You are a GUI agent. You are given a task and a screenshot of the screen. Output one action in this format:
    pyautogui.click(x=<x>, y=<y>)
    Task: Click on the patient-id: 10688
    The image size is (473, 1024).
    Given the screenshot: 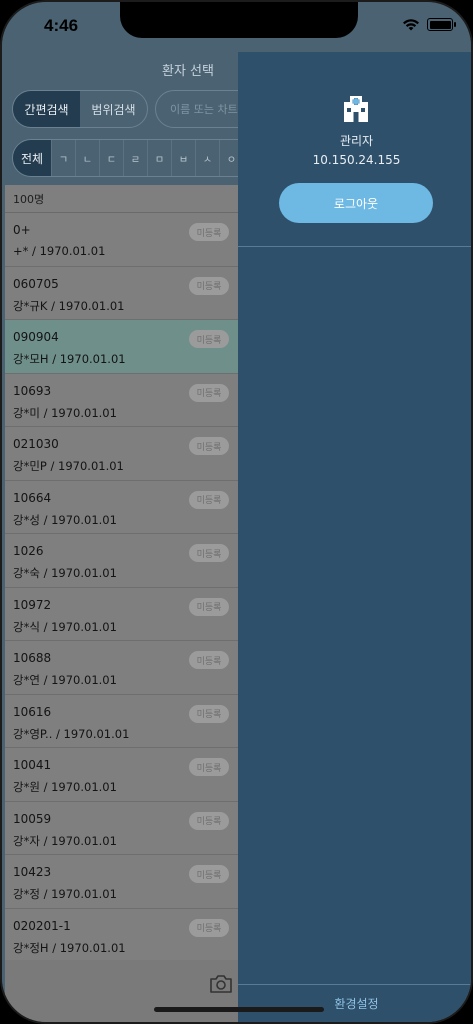 What is the action you would take?
    pyautogui.click(x=32, y=658)
    